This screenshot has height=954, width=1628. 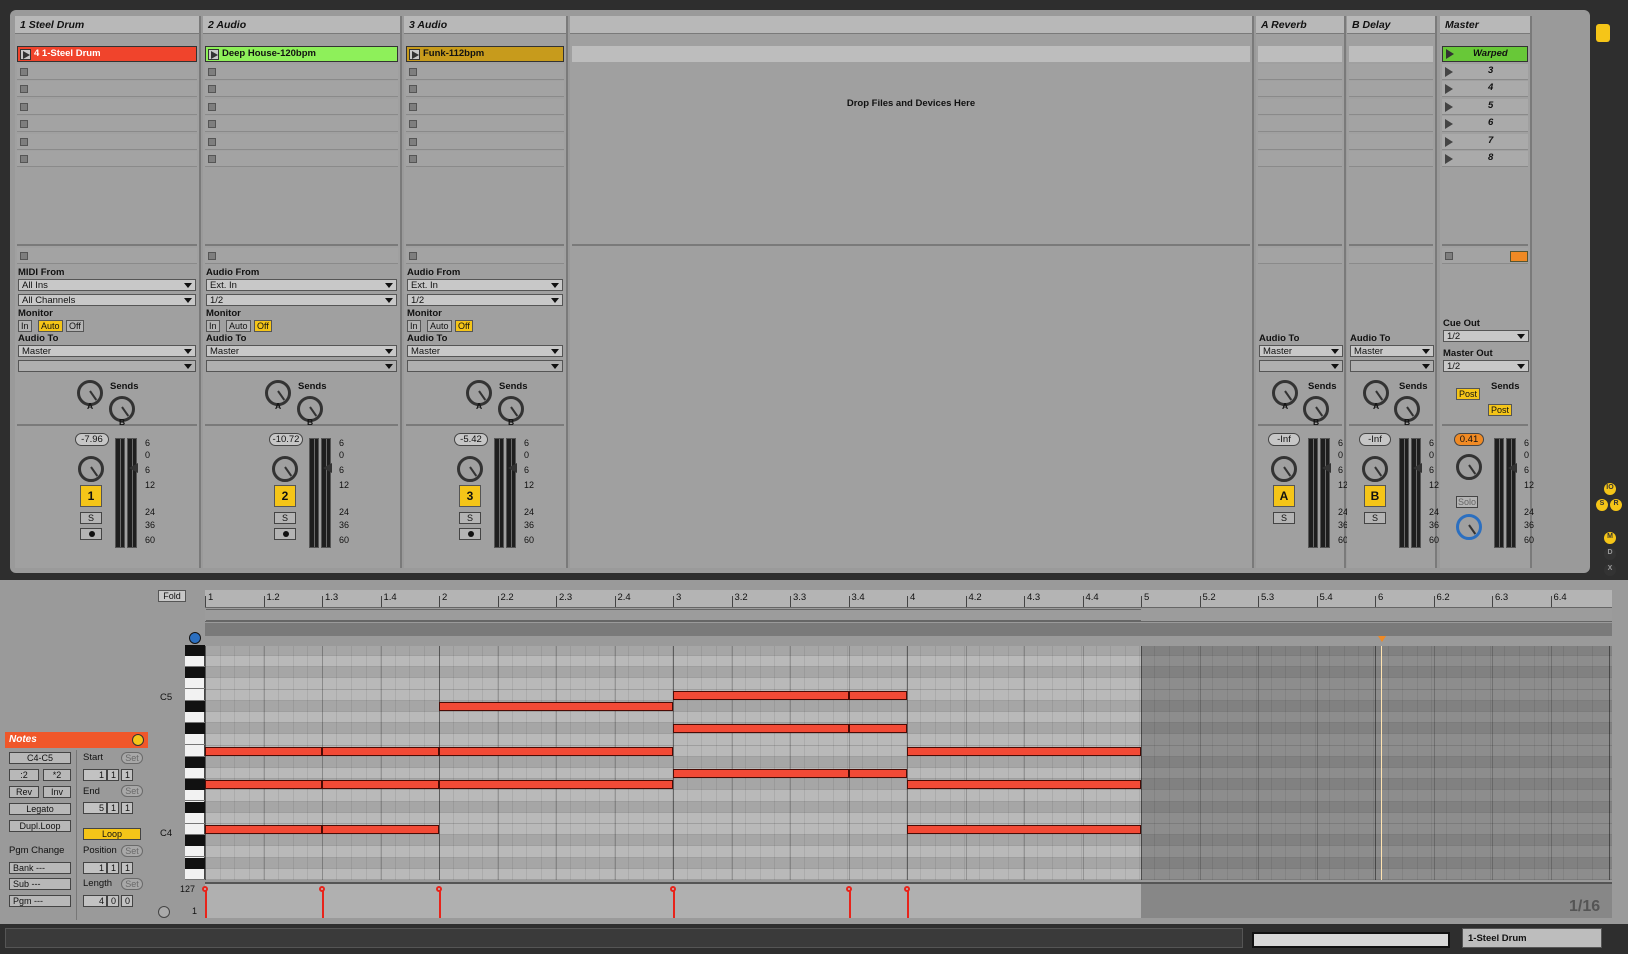 What do you see at coordinates (40, 809) in the screenshot?
I see `legato-button: Legato` at bounding box center [40, 809].